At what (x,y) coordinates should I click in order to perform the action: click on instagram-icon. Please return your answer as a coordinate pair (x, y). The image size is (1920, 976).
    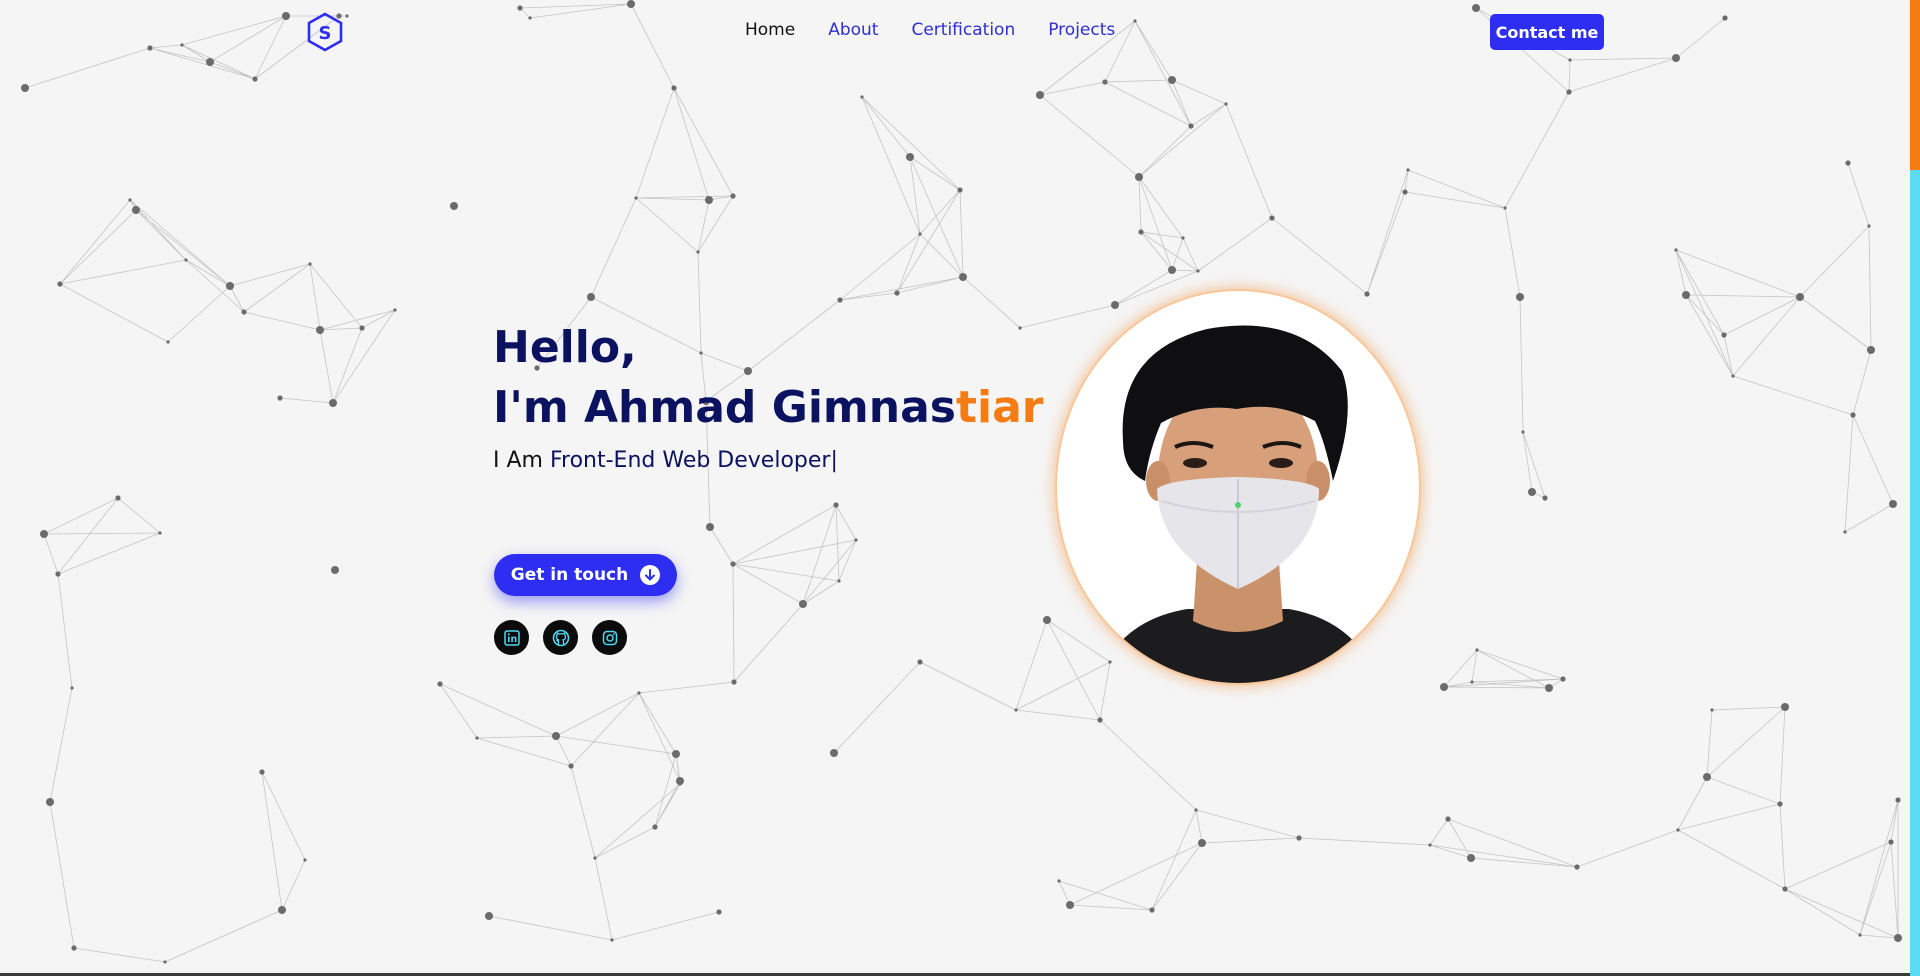
    Looking at the image, I should click on (609, 637).